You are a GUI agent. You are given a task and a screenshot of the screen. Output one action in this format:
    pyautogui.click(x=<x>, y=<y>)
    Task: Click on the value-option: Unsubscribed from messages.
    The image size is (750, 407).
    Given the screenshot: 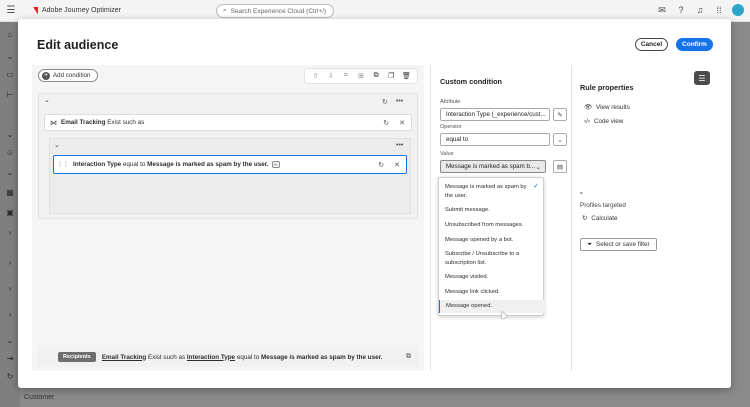 What is the action you would take?
    pyautogui.click(x=492, y=225)
    